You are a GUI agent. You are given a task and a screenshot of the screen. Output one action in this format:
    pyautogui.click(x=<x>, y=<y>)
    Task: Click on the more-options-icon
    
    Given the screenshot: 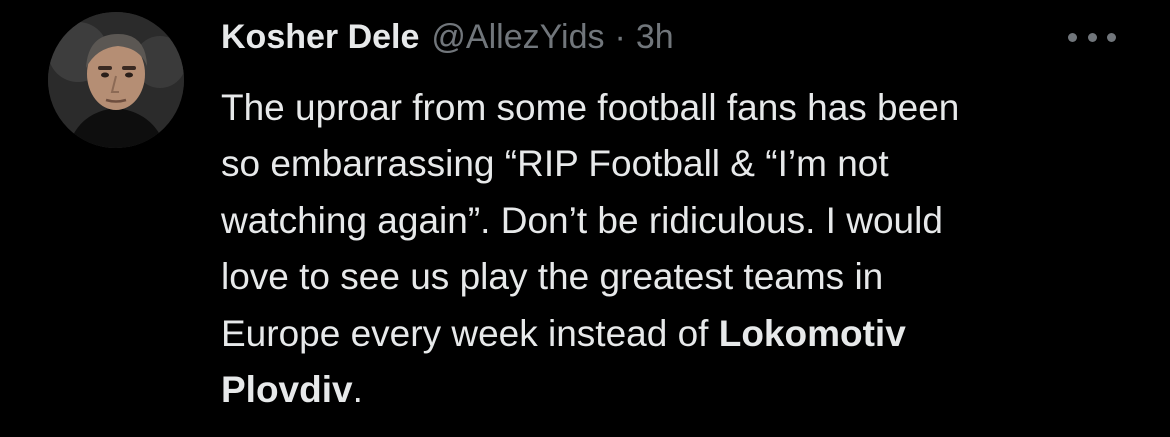 What is the action you would take?
    pyautogui.click(x=1092, y=37)
    